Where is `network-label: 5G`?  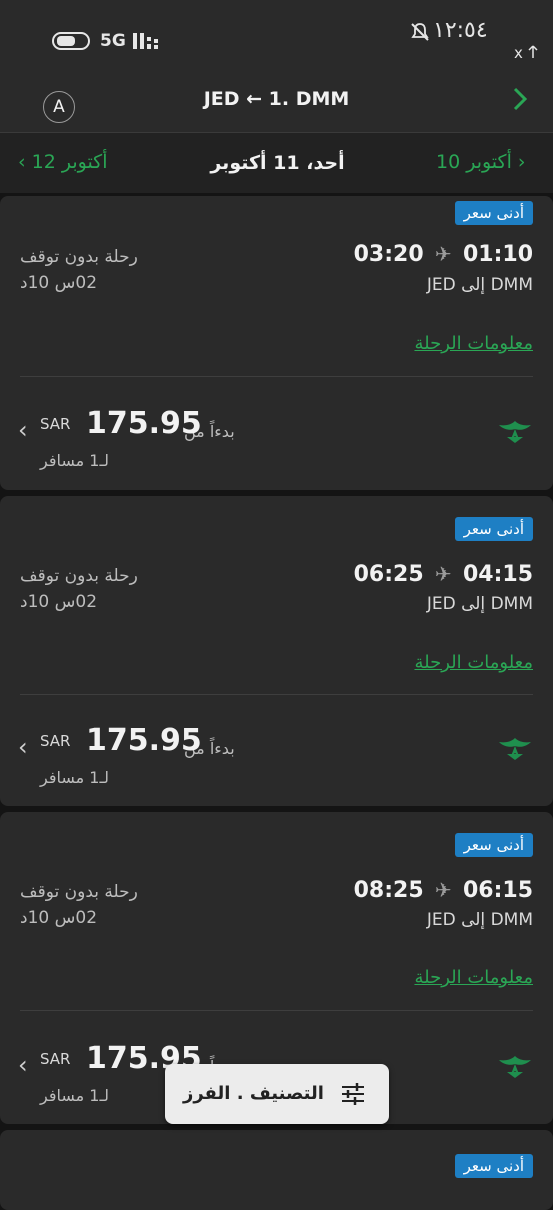
network-label: 5G is located at coordinates (113, 41).